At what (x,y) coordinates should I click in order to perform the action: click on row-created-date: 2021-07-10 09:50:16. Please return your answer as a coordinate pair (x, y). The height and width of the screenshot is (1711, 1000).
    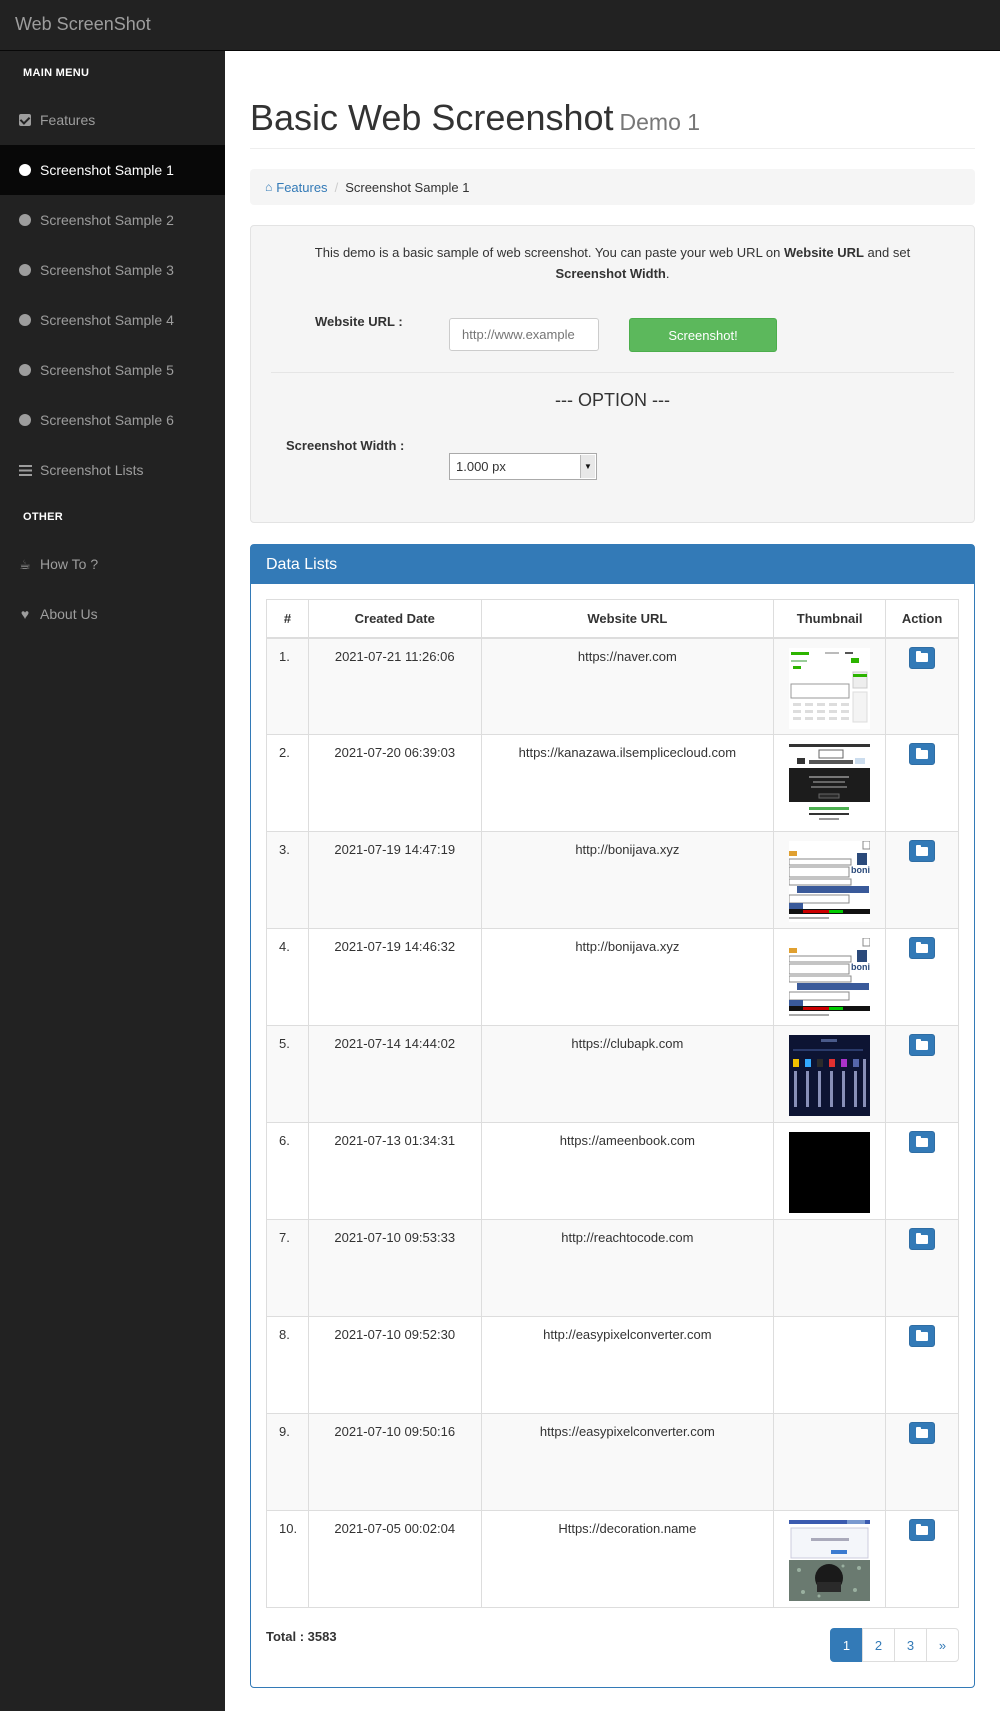
    Looking at the image, I should click on (394, 1462).